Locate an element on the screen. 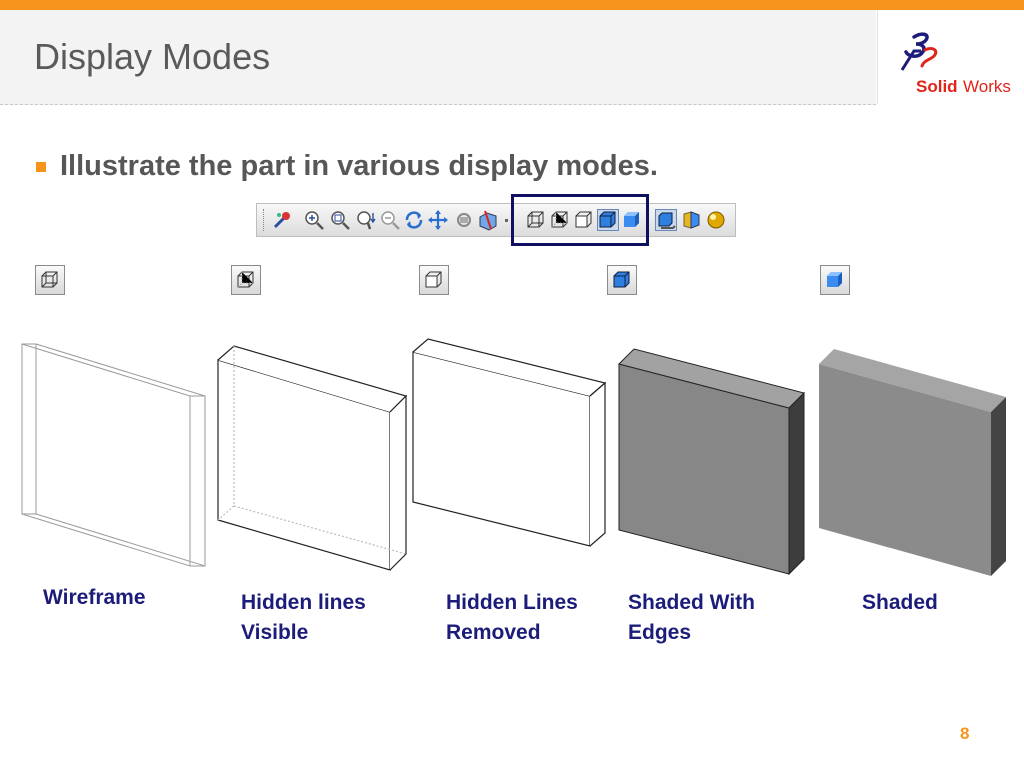 This screenshot has width=1024, height=768. shaded-with-edges-figure is located at coordinates (711, 462).